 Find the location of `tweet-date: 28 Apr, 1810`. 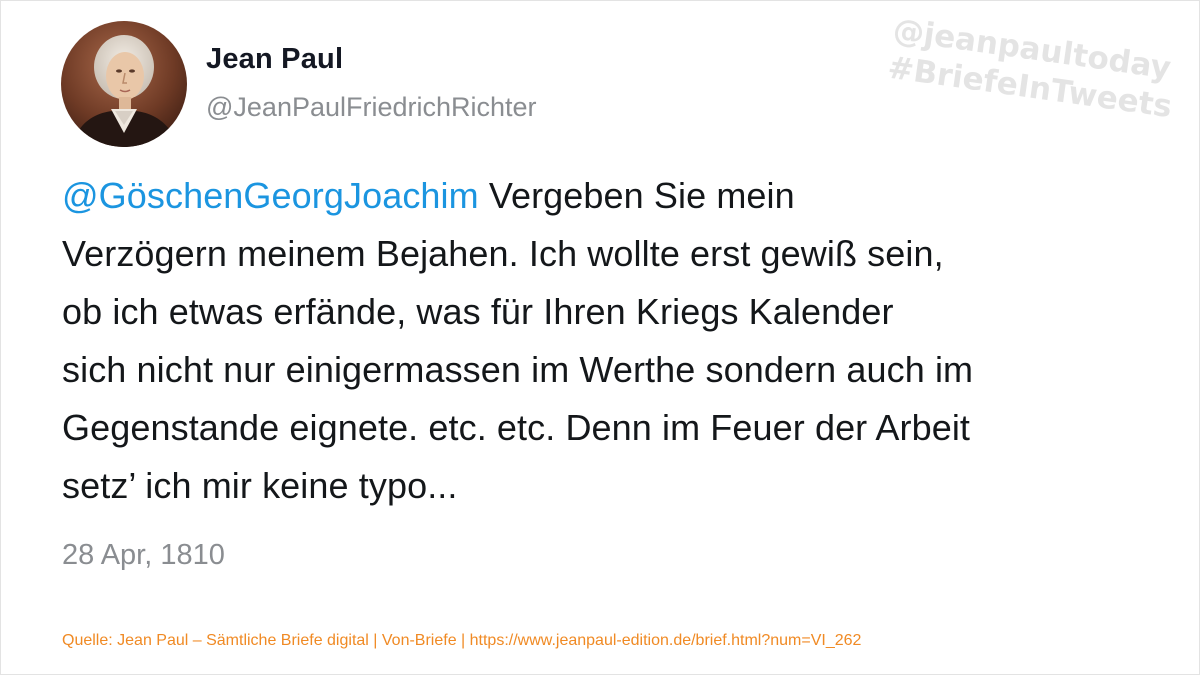

tweet-date: 28 Apr, 1810 is located at coordinates (143, 555).